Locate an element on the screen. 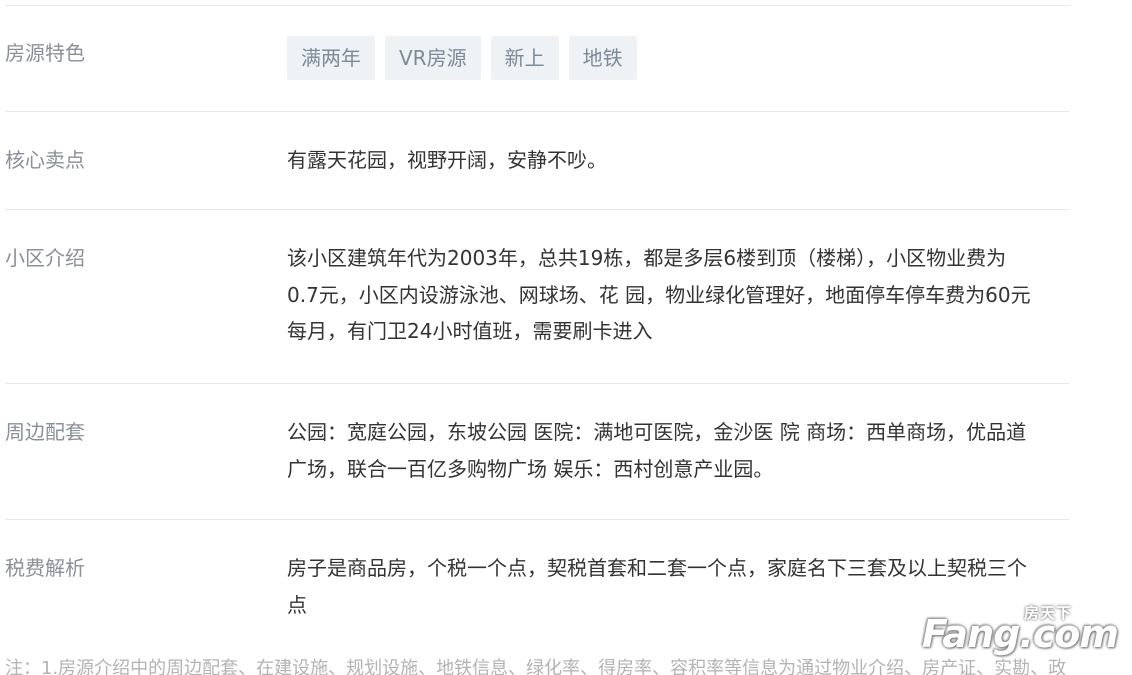 The image size is (1132, 675). tax-analysis-label: 税费解析 is located at coordinates (45, 568).